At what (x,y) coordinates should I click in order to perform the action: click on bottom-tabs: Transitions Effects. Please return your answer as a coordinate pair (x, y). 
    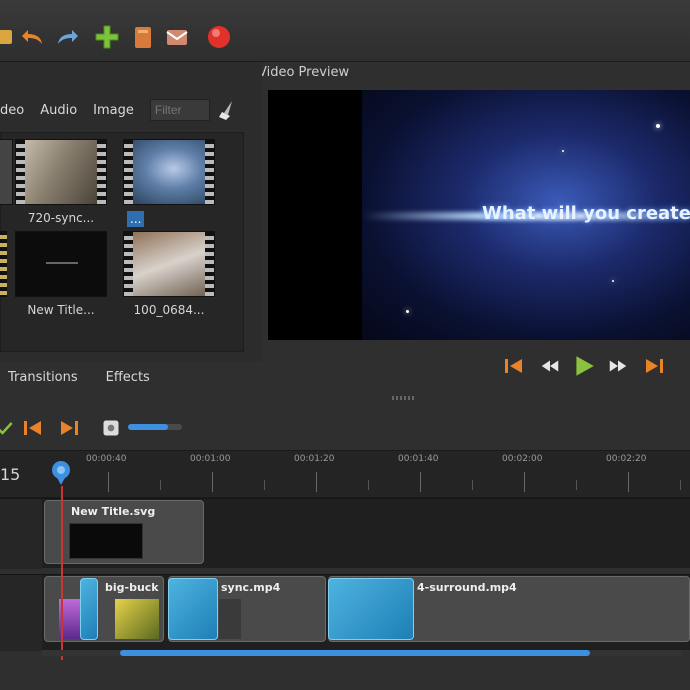
    Looking at the image, I should click on (75, 381).